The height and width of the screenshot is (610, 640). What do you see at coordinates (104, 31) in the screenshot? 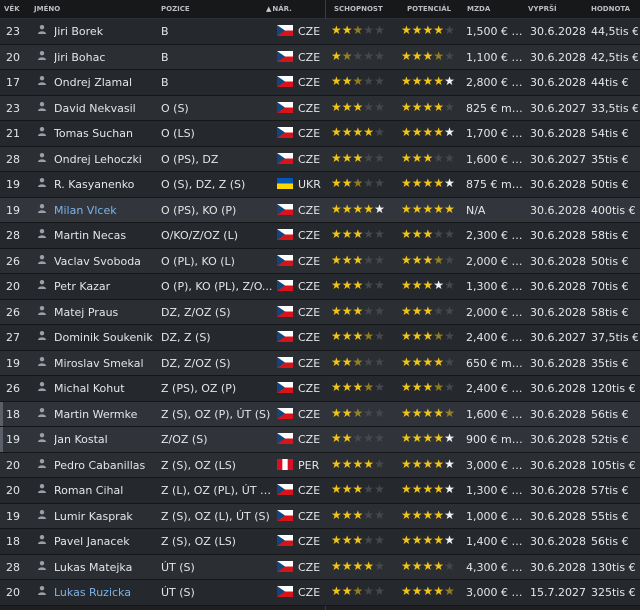
I see `player-name: Jiri Borek` at bounding box center [104, 31].